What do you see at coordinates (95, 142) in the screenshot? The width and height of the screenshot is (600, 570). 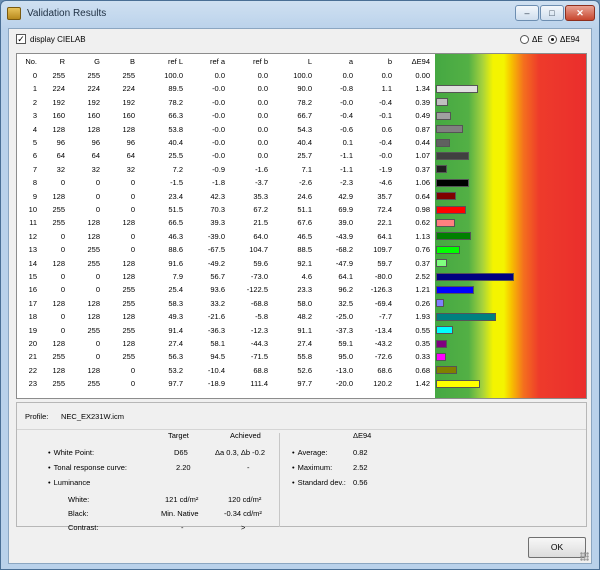 I see `table-cell: 96` at bounding box center [95, 142].